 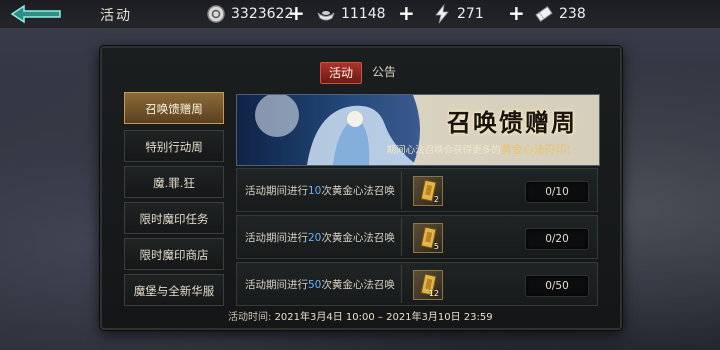 What do you see at coordinates (341, 73) in the screenshot?
I see `tab-activity: 活动` at bounding box center [341, 73].